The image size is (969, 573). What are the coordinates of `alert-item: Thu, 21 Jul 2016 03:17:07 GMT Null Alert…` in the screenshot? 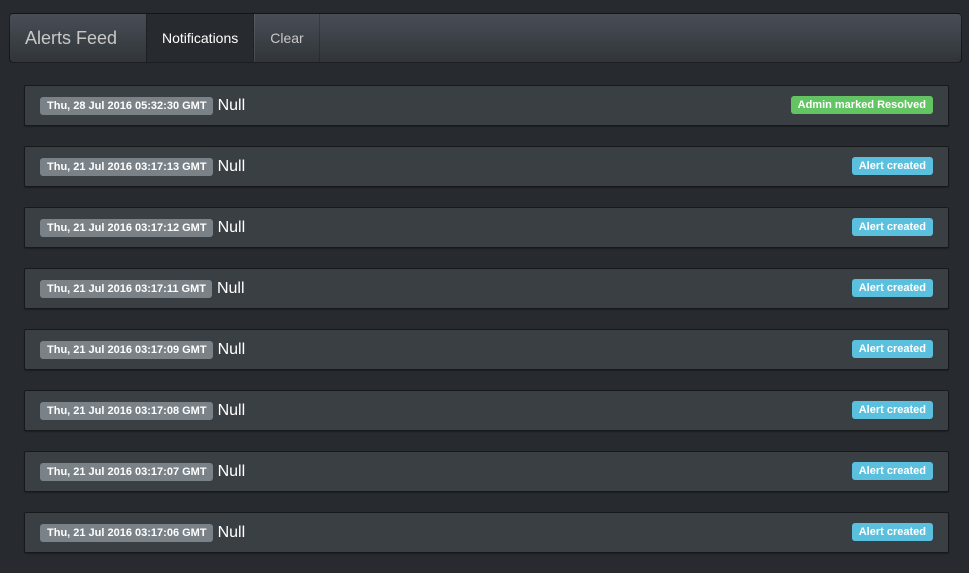 It's located at (486, 471).